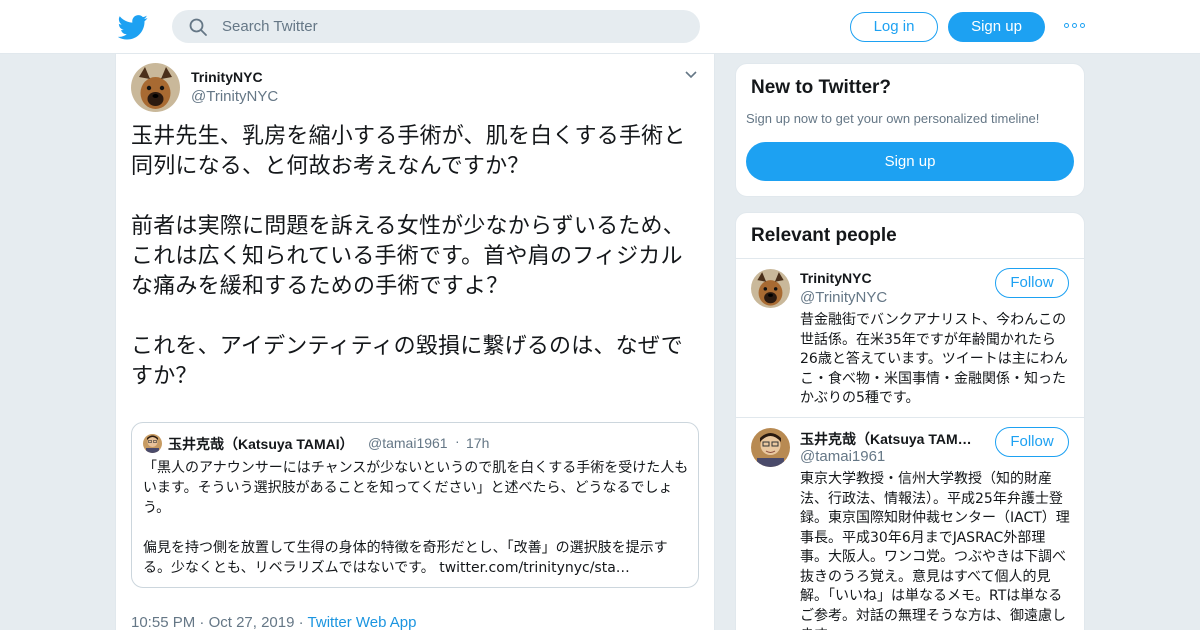 The image size is (1200, 630). Describe the element at coordinates (890, 278) in the screenshot. I see `person-name: TrinityNYC` at that location.